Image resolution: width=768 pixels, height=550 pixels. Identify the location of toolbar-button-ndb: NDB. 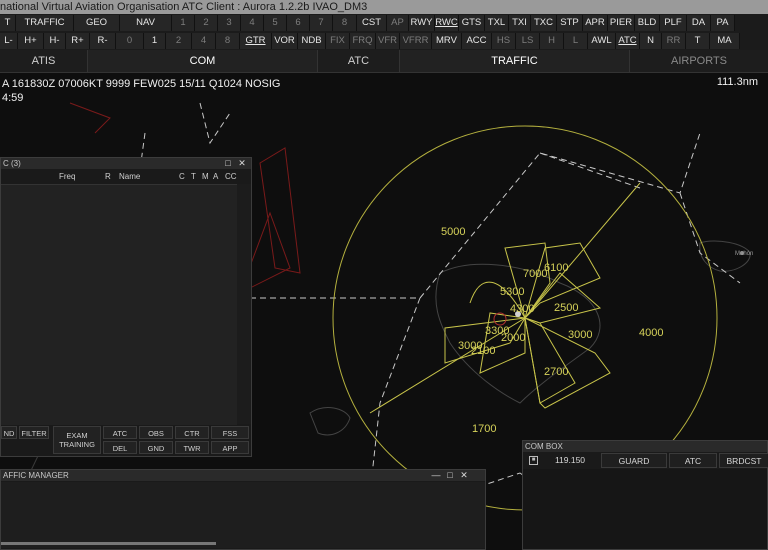
(312, 41).